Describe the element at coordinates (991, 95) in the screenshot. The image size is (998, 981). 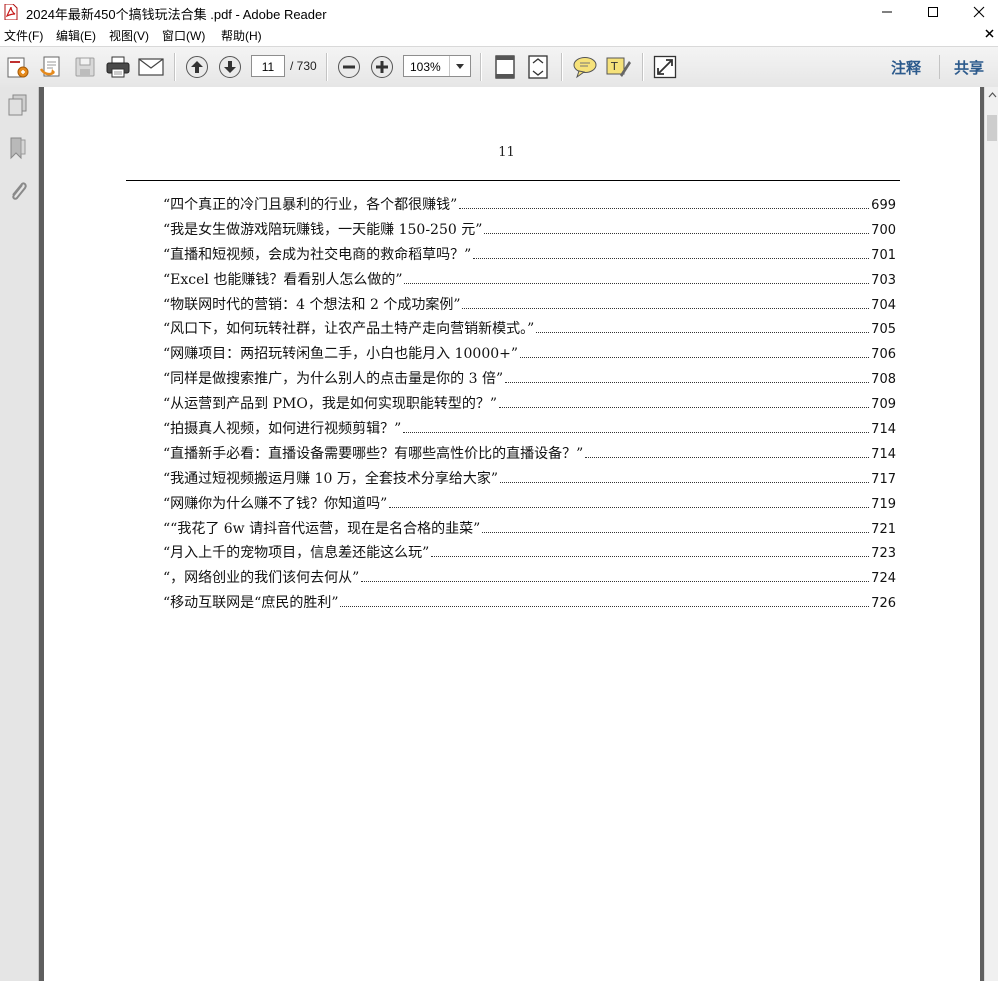
I see `scroll-up-button` at that location.